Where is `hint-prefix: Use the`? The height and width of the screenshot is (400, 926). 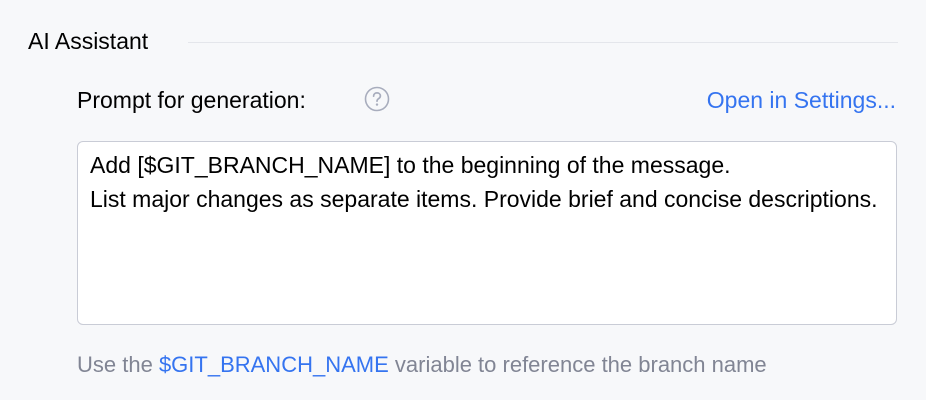
hint-prefix: Use the is located at coordinates (118, 364).